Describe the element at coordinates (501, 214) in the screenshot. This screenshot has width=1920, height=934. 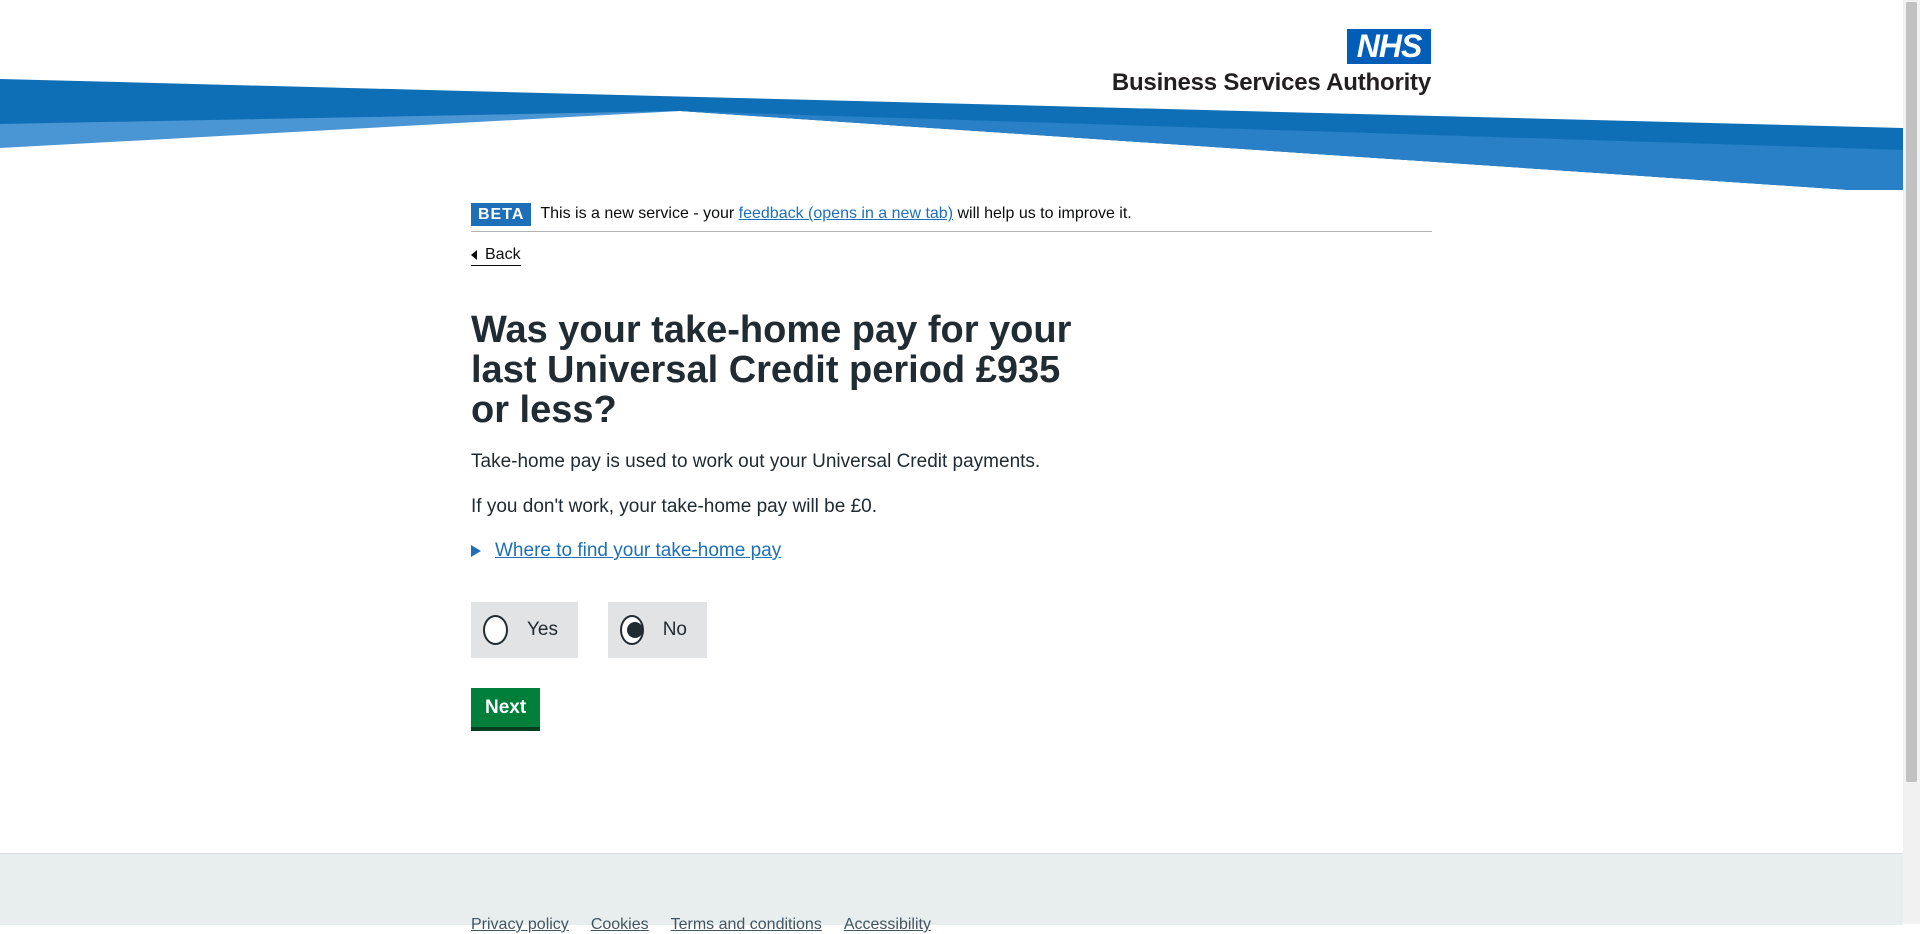
I see `beta-tag: BETA` at that location.